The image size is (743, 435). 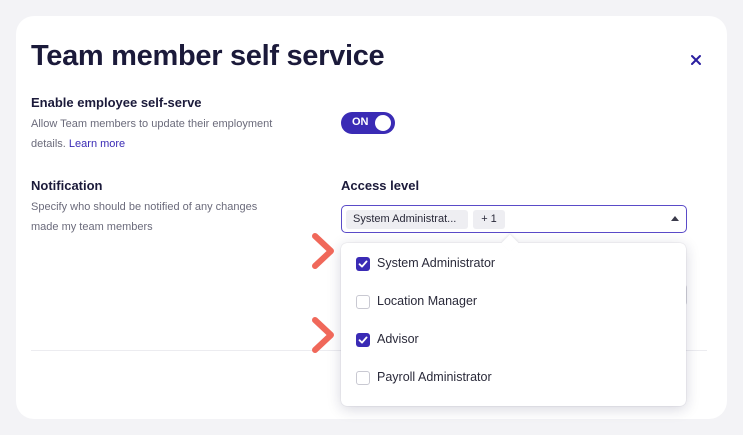 I want to click on close-icon, so click(x=696, y=60).